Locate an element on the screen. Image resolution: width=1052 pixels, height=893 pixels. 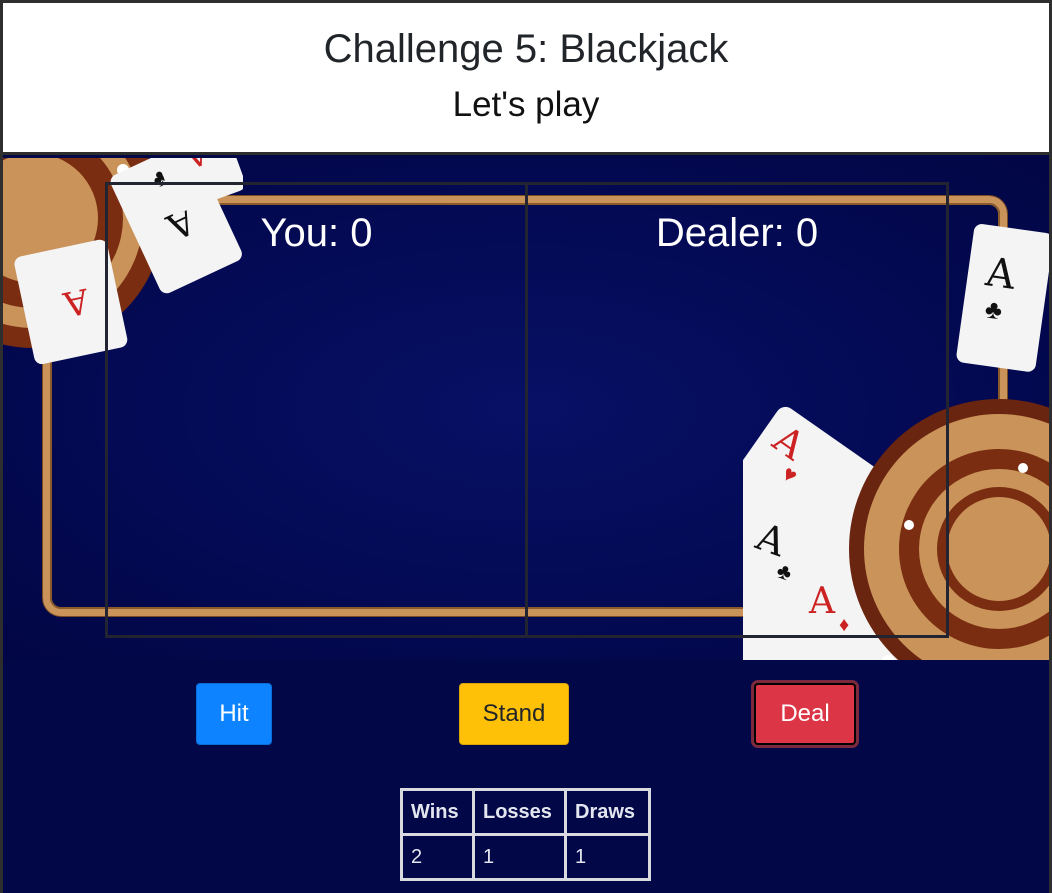
scoreboard-header-row: Wins Losses Draws is located at coordinates (525, 812).